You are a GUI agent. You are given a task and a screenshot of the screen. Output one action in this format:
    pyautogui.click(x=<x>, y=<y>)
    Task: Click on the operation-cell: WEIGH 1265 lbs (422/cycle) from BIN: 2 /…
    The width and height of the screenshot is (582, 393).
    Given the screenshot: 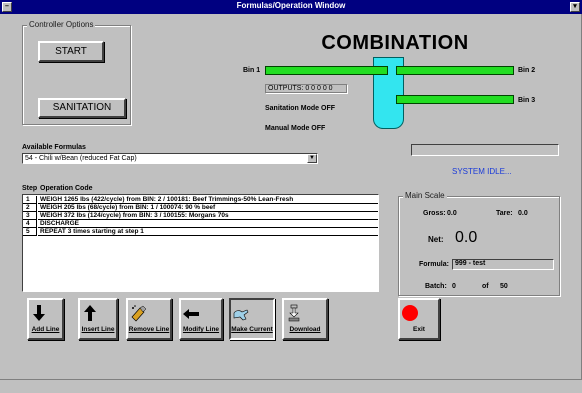 What is the action you would take?
    pyautogui.click(x=208, y=200)
    